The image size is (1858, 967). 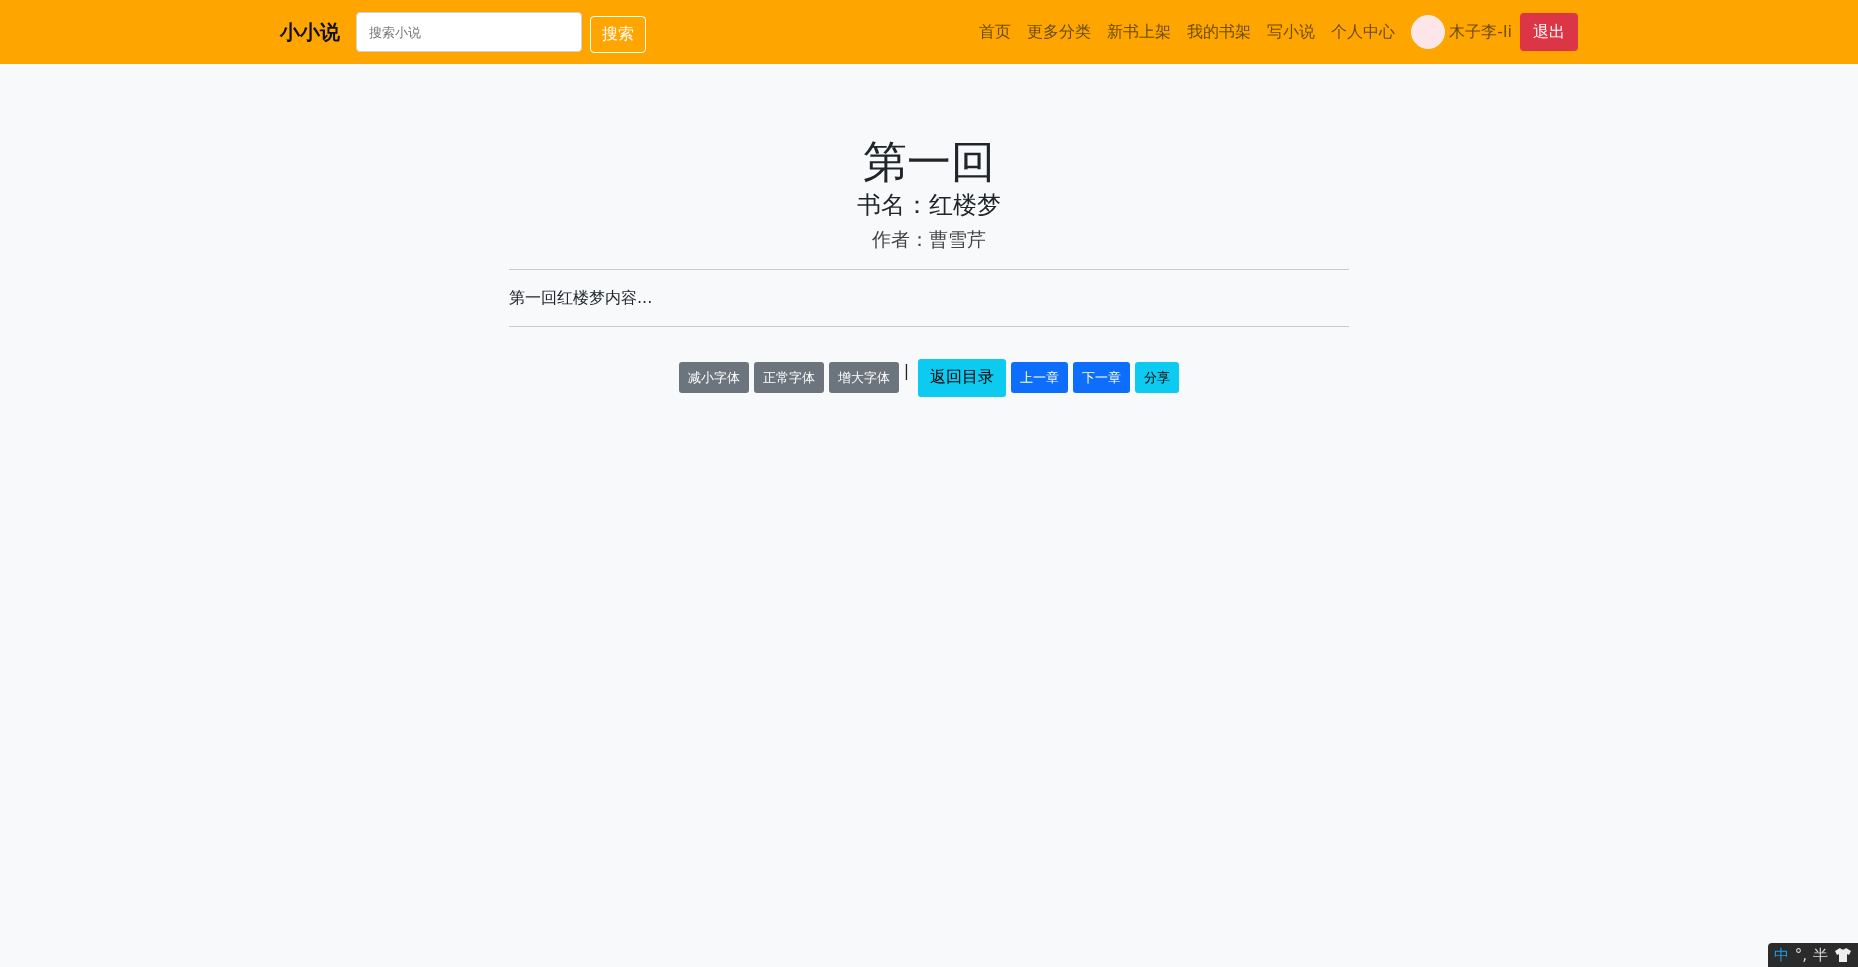 I want to click on search-field: 搜索小说, so click(x=469, y=32).